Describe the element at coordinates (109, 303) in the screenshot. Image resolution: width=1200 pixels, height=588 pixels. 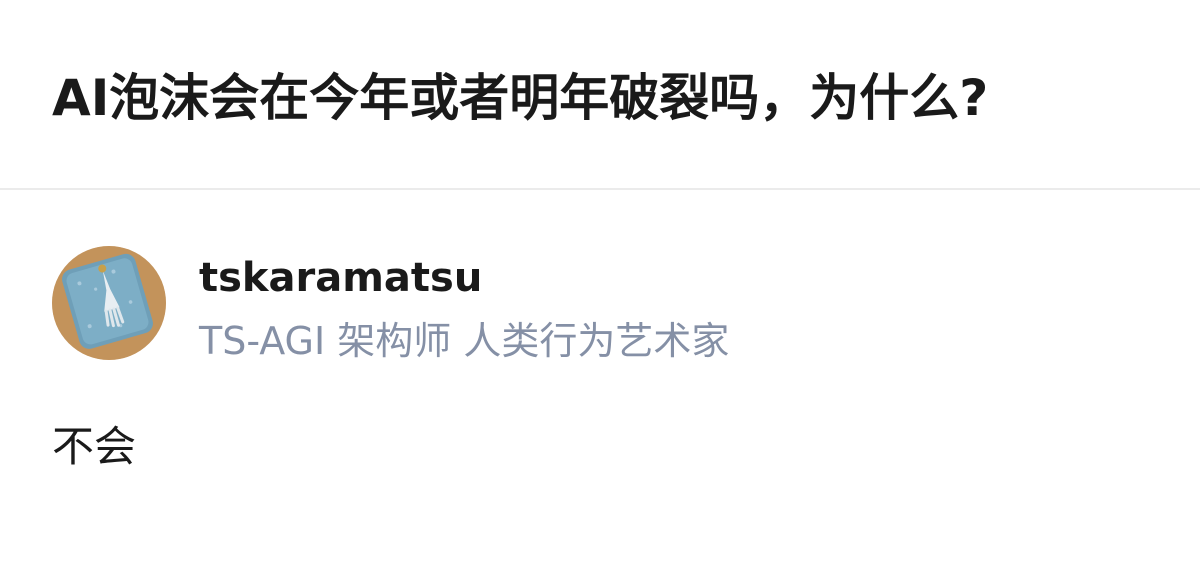
I see `avatar` at that location.